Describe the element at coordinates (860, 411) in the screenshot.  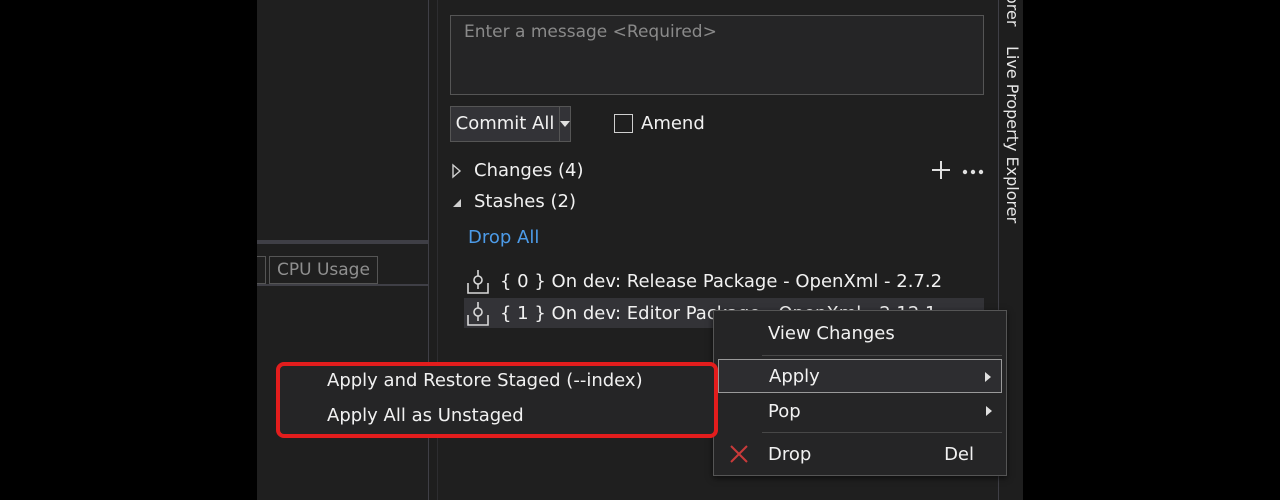
I see `menu-item-pop: Pop` at that location.